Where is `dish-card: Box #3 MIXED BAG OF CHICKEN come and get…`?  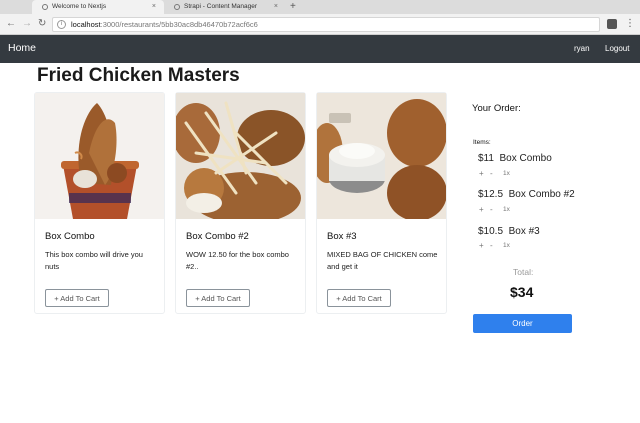
dish-card: Box #3 MIXED BAG OF CHICKEN come and get… is located at coordinates (381, 203).